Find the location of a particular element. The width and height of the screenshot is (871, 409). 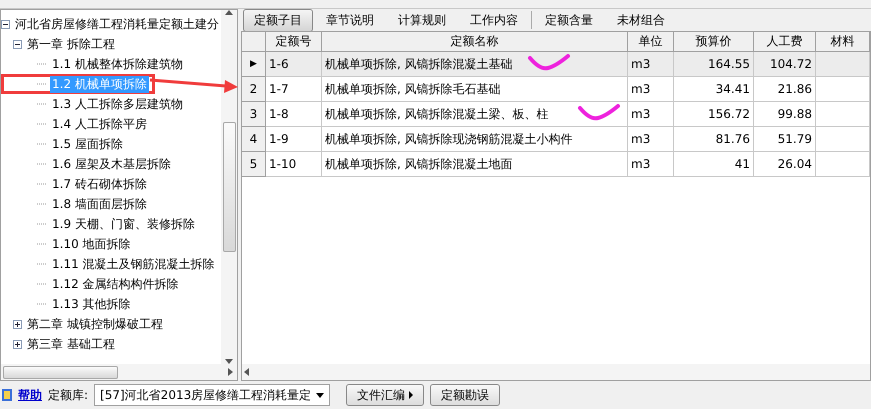

tree-item: 1.3 人工拆除多层建筑物 is located at coordinates (117, 104).